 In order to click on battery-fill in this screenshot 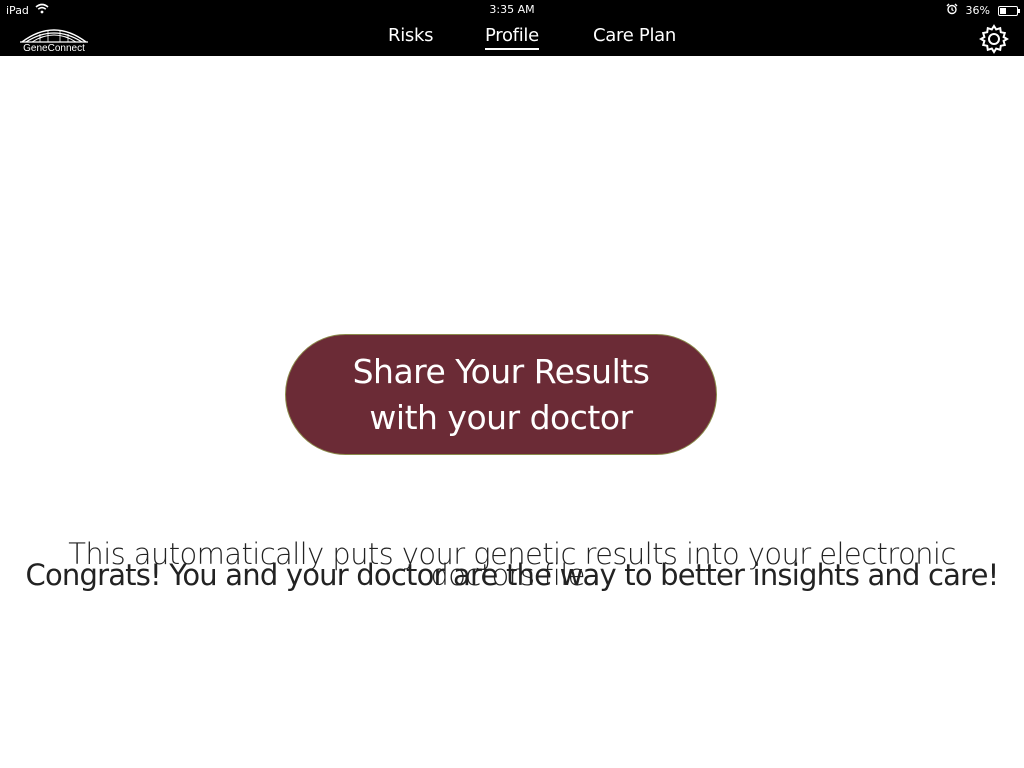, I will do `click(1003, 10)`.